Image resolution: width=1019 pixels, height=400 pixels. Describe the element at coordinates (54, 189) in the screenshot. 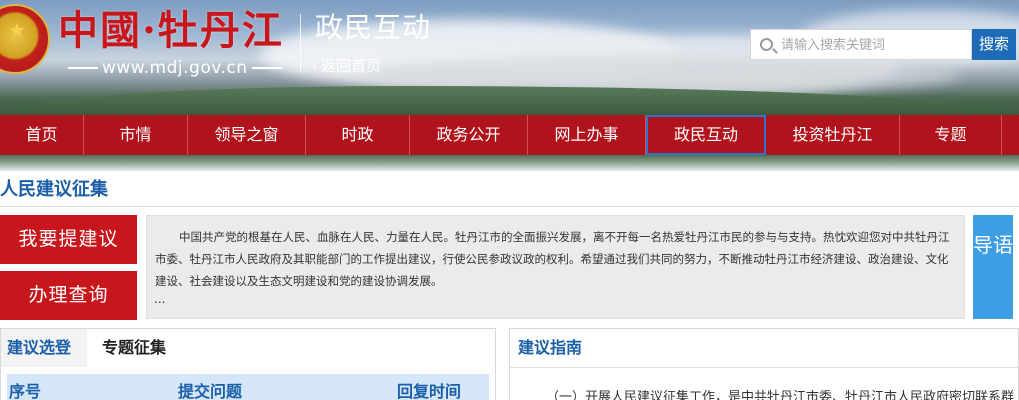

I see `page-title: 人民建议征集` at that location.